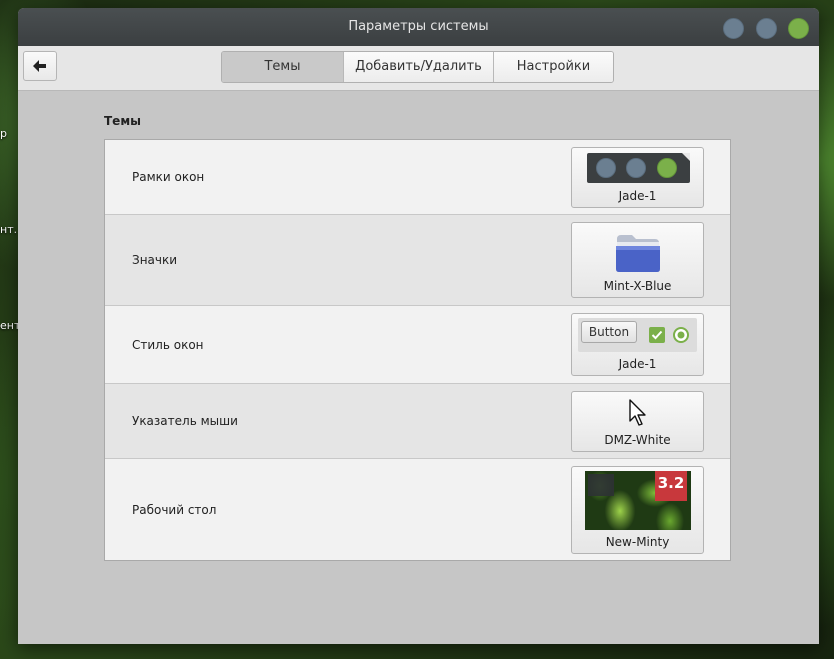 This screenshot has height=659, width=834. I want to click on controls-chooser: Button Jade-1, so click(637, 344).